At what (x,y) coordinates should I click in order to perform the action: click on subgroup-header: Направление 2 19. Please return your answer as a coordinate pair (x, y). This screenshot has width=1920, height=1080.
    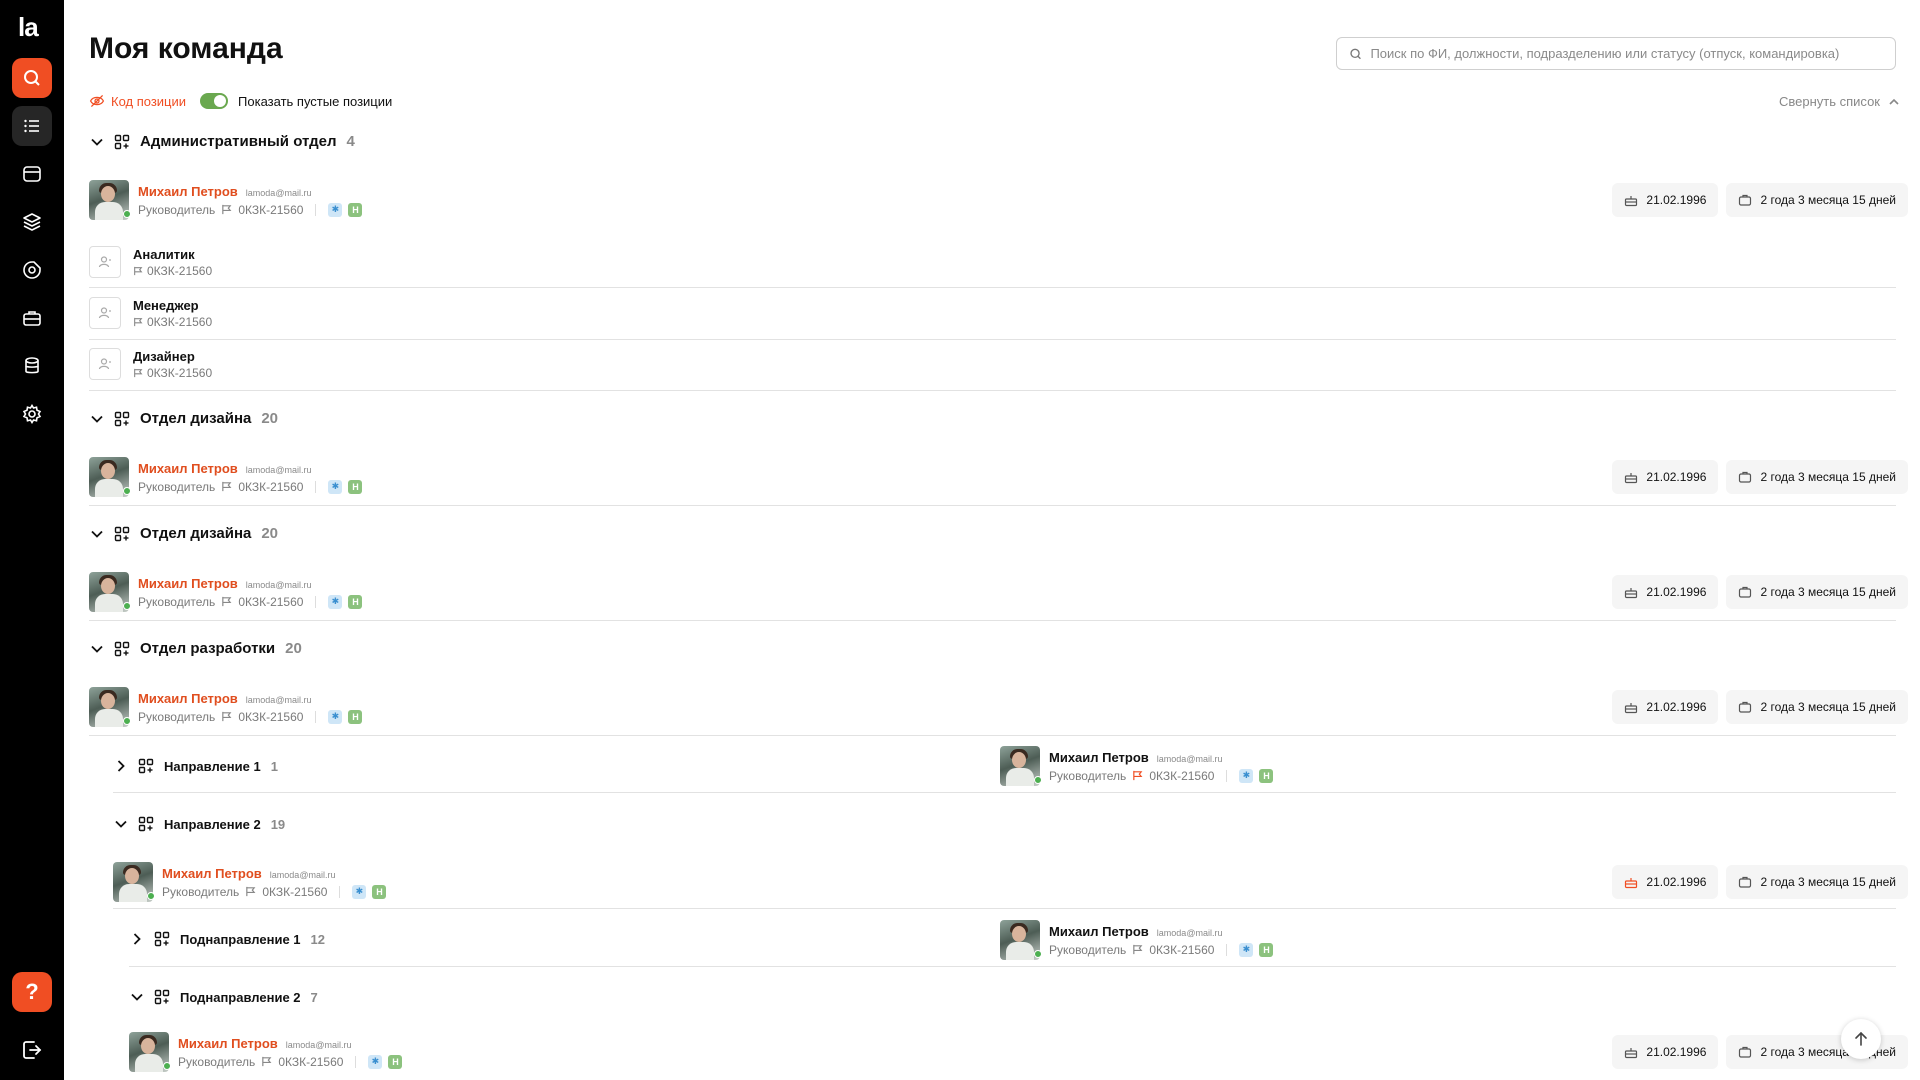
    Looking at the image, I should click on (199, 824).